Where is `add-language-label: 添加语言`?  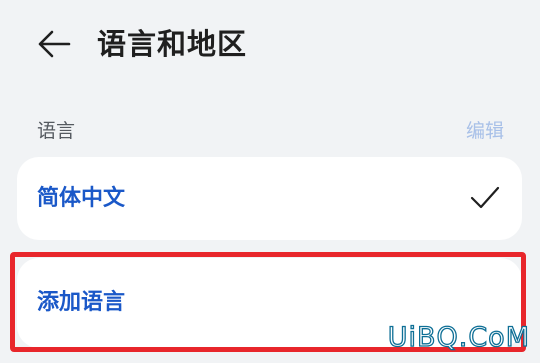
add-language-label: 添加语言 is located at coordinates (81, 302).